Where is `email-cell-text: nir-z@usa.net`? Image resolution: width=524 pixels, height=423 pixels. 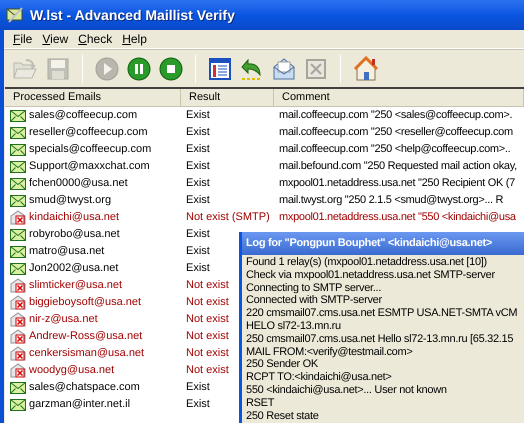 email-cell-text: nir-z@usa.net is located at coordinates (63, 320).